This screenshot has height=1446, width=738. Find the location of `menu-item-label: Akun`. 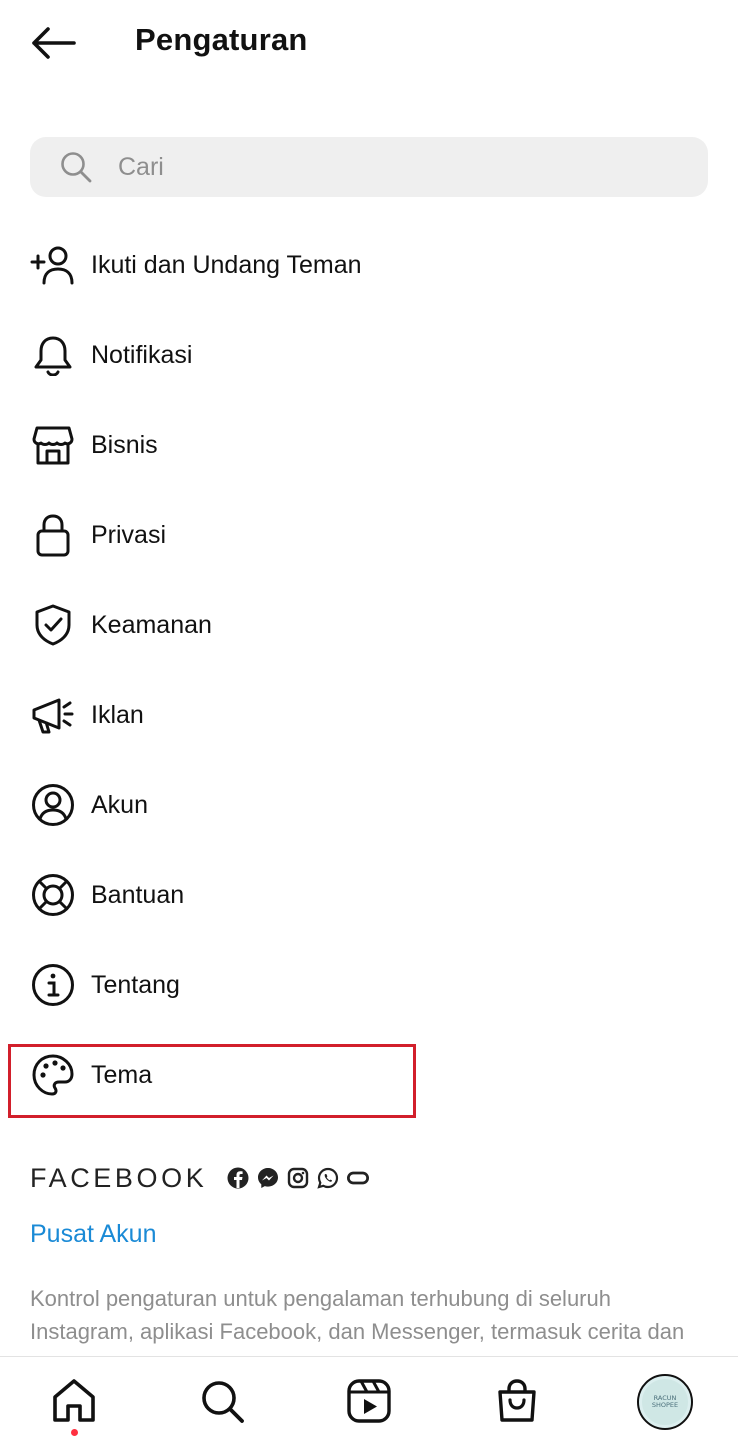

menu-item-label: Akun is located at coordinates (119, 804).